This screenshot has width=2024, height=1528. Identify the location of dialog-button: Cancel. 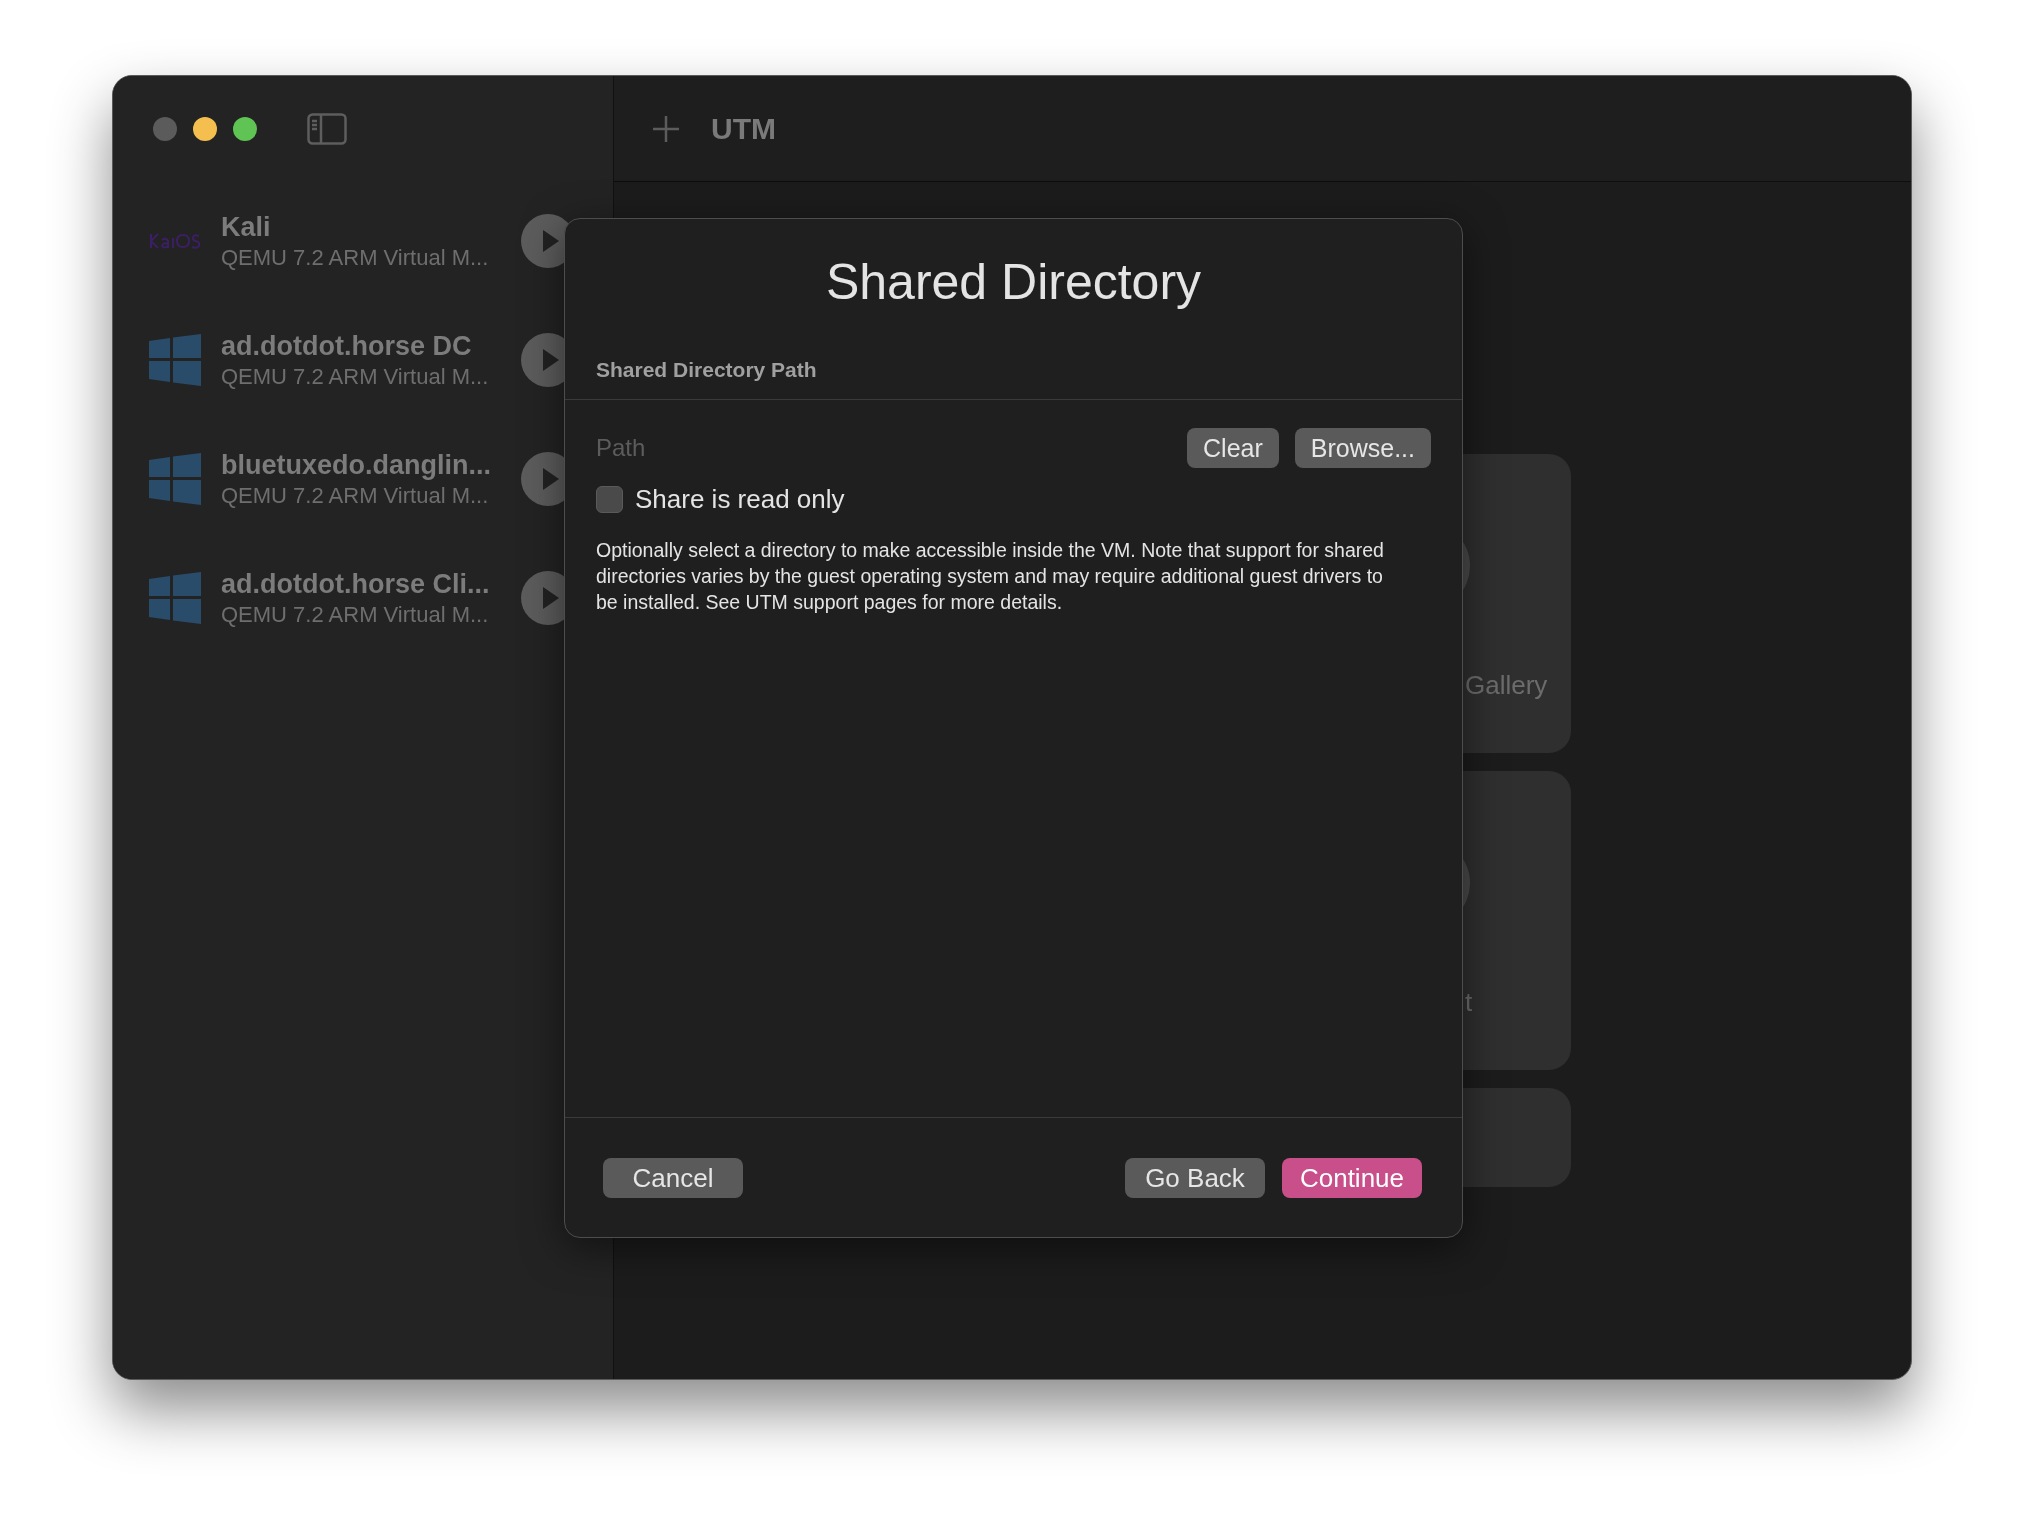
(673, 1177).